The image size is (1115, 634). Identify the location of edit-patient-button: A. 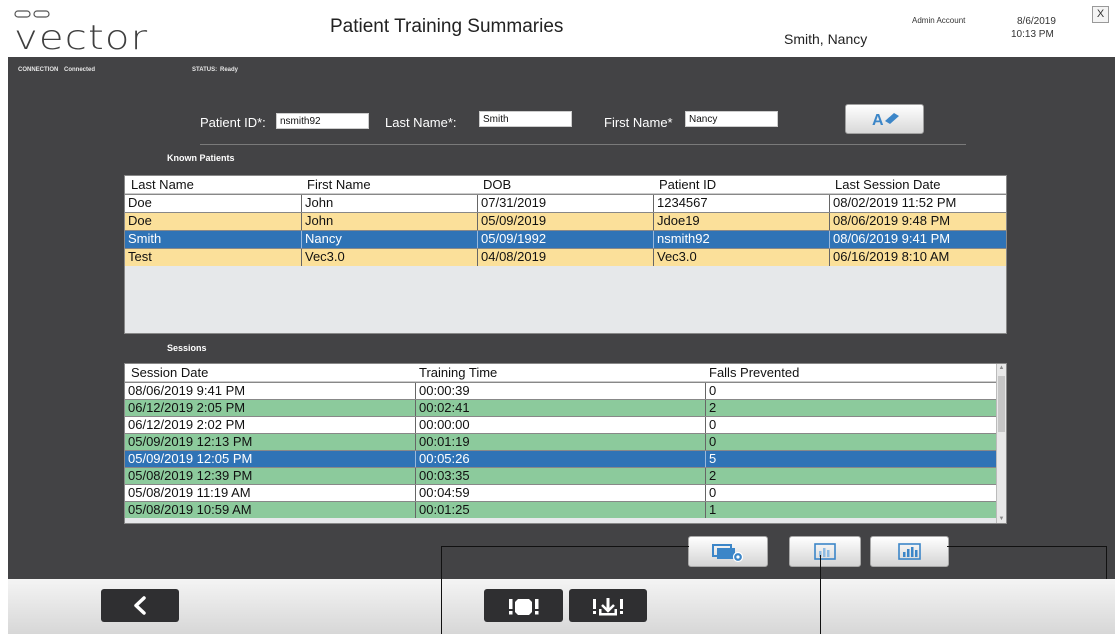
(884, 119).